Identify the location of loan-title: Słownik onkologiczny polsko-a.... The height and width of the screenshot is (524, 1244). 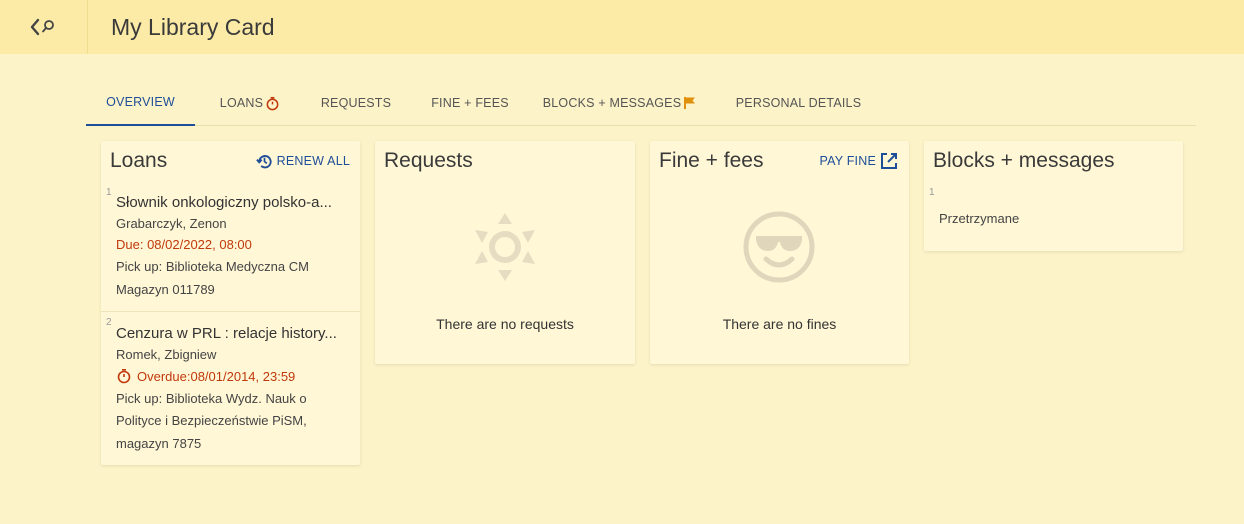
(232, 202).